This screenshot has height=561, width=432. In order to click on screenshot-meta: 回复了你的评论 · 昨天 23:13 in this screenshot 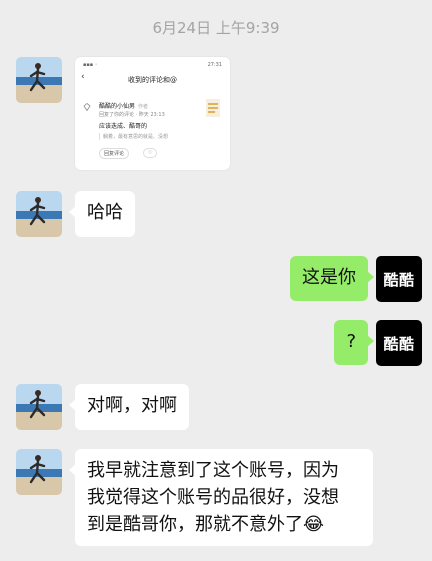, I will do `click(132, 115)`.